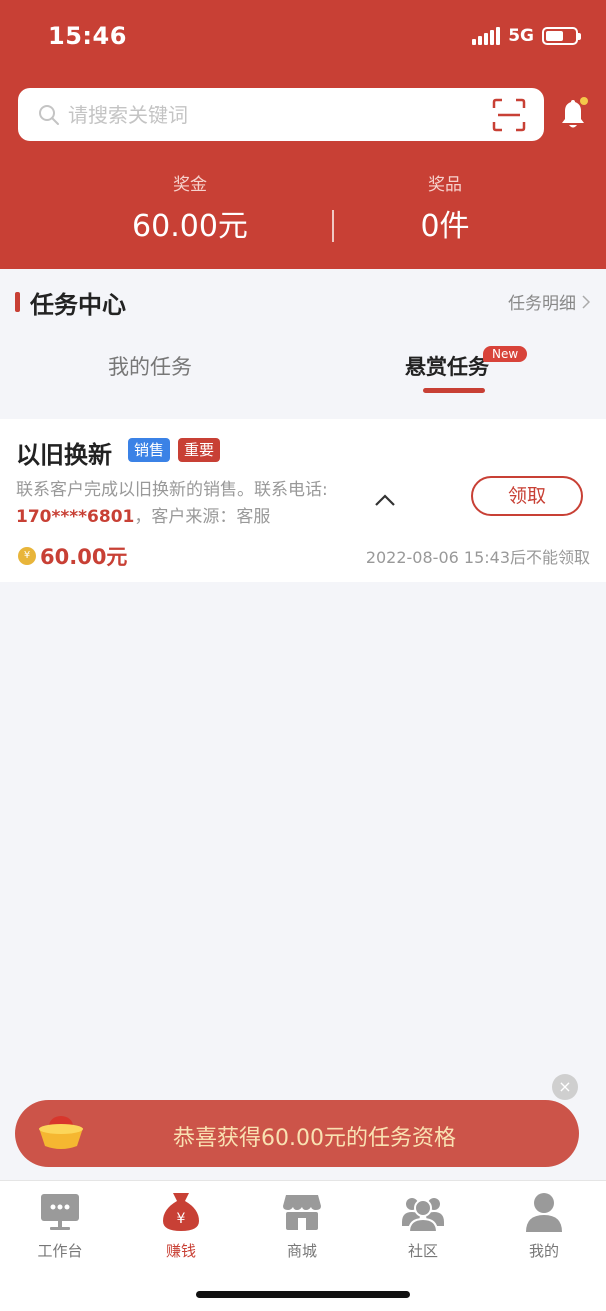  I want to click on bonus-label: 奖金, so click(190, 185).